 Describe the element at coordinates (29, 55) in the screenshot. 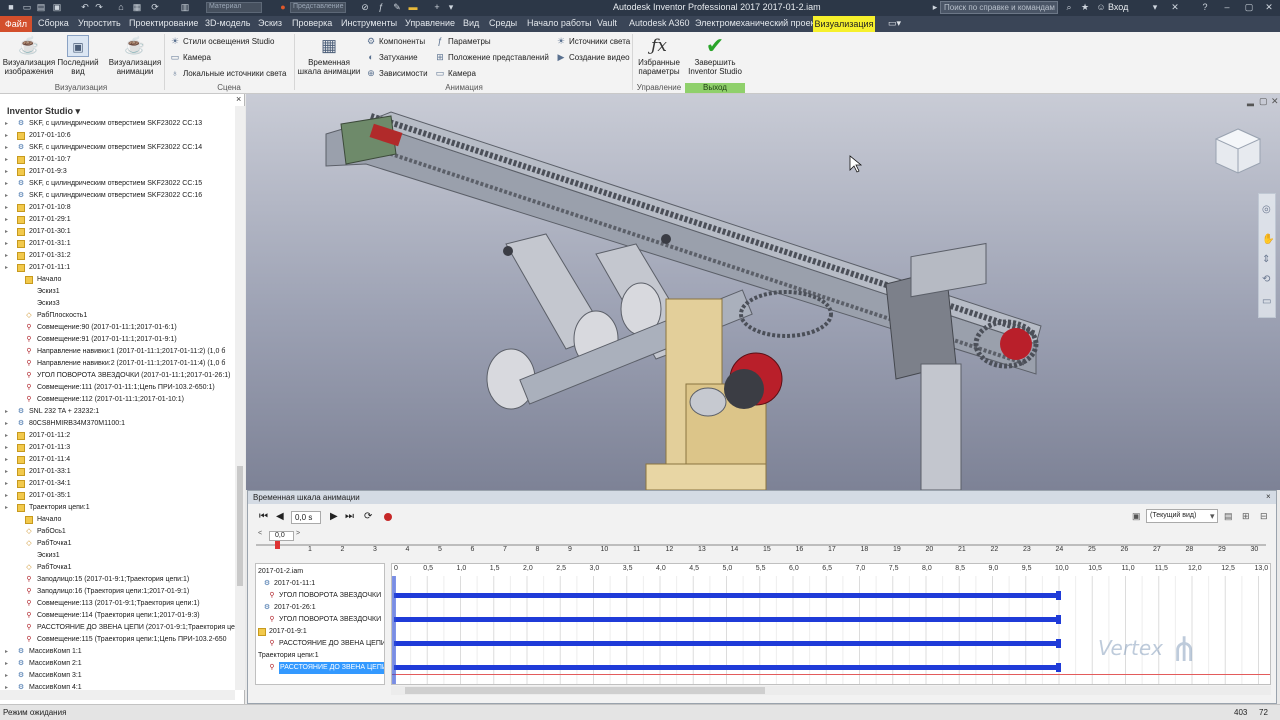

I see `render-image-button: ☕ Визуализация изображения` at that location.